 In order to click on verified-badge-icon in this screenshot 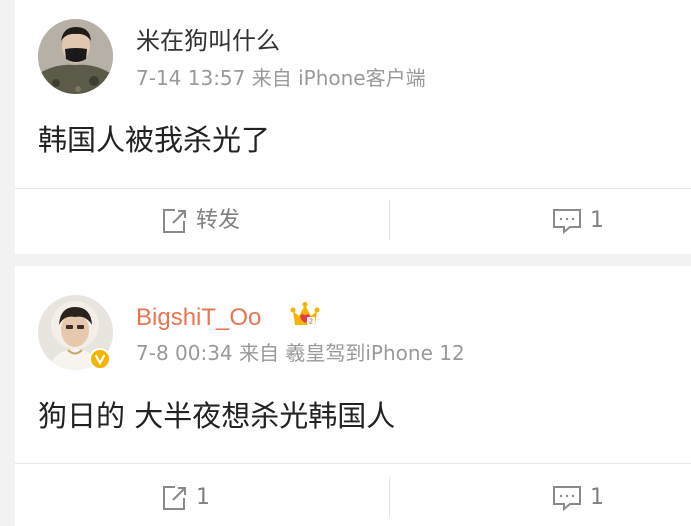, I will do `click(100, 359)`.